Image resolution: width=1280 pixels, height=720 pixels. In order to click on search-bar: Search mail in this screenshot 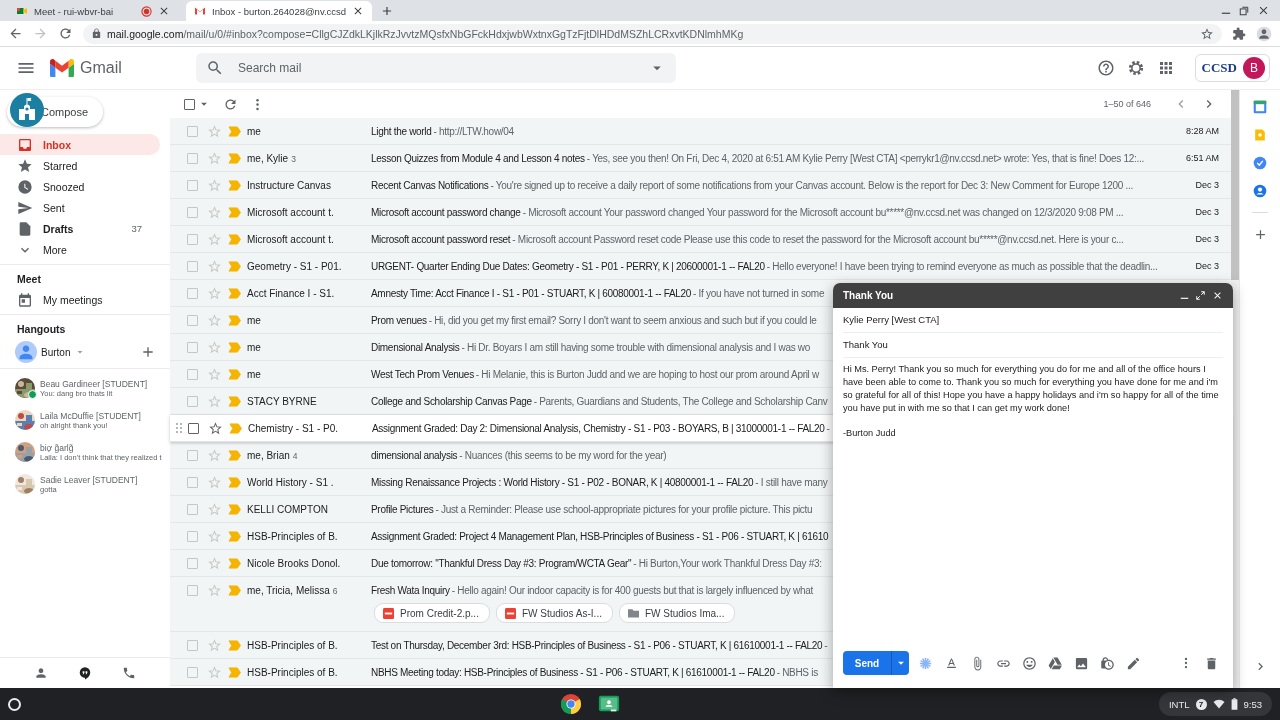, I will do `click(436, 68)`.